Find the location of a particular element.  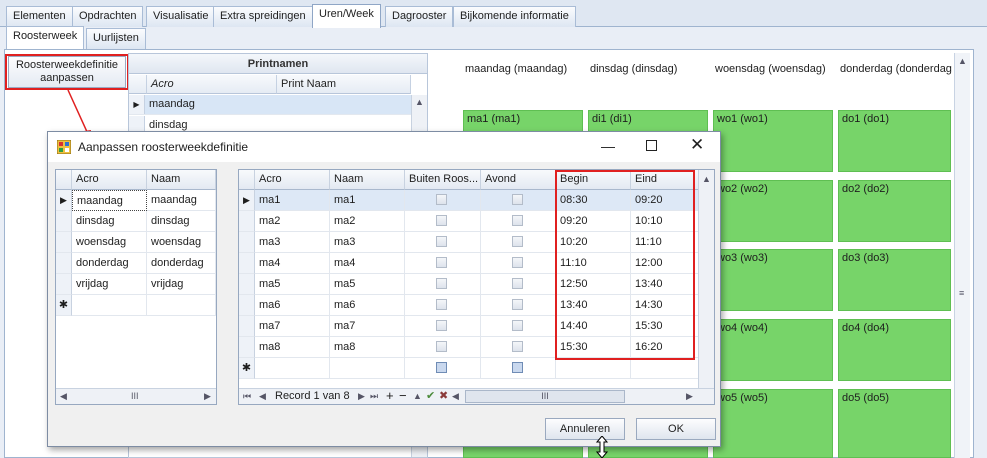

cell-acro: woensdag is located at coordinates (109, 242).